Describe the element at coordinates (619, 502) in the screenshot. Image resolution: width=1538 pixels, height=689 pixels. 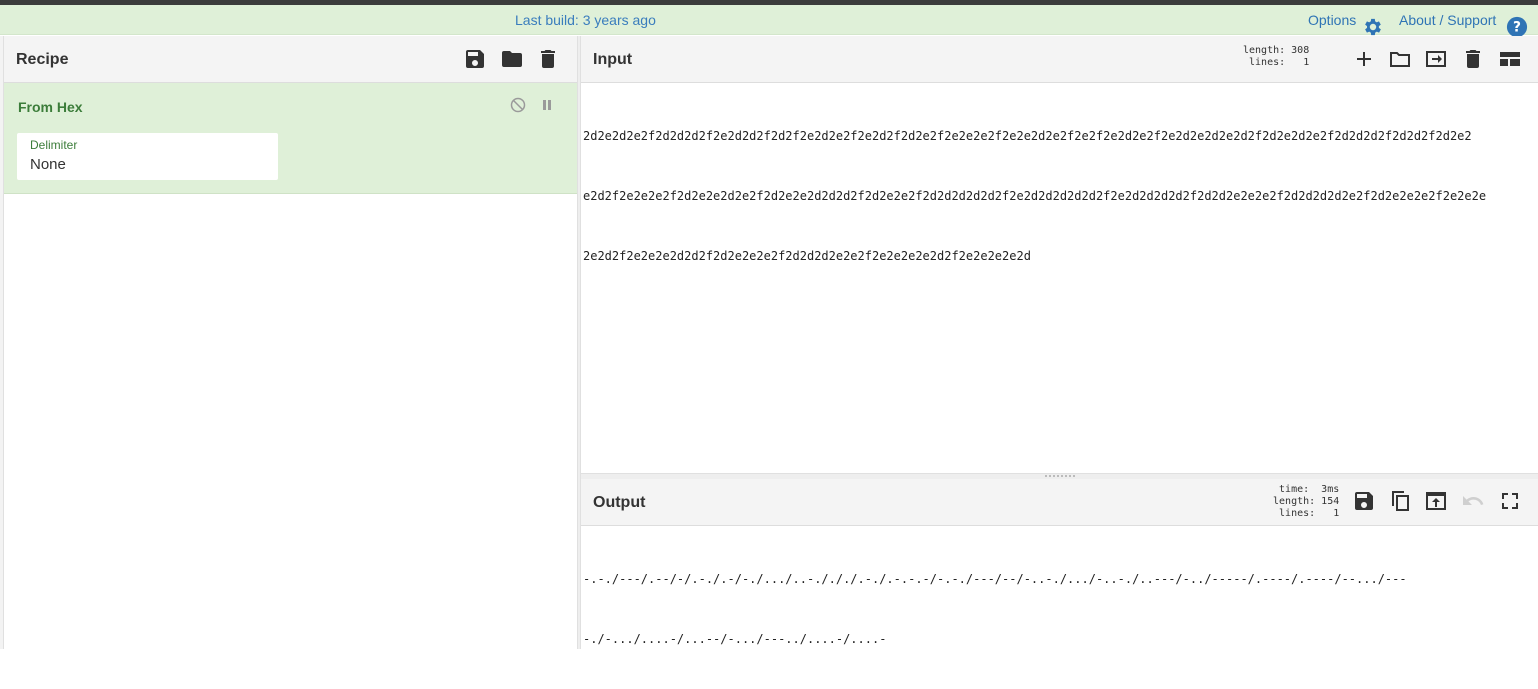
I see `output-title: Output` at that location.